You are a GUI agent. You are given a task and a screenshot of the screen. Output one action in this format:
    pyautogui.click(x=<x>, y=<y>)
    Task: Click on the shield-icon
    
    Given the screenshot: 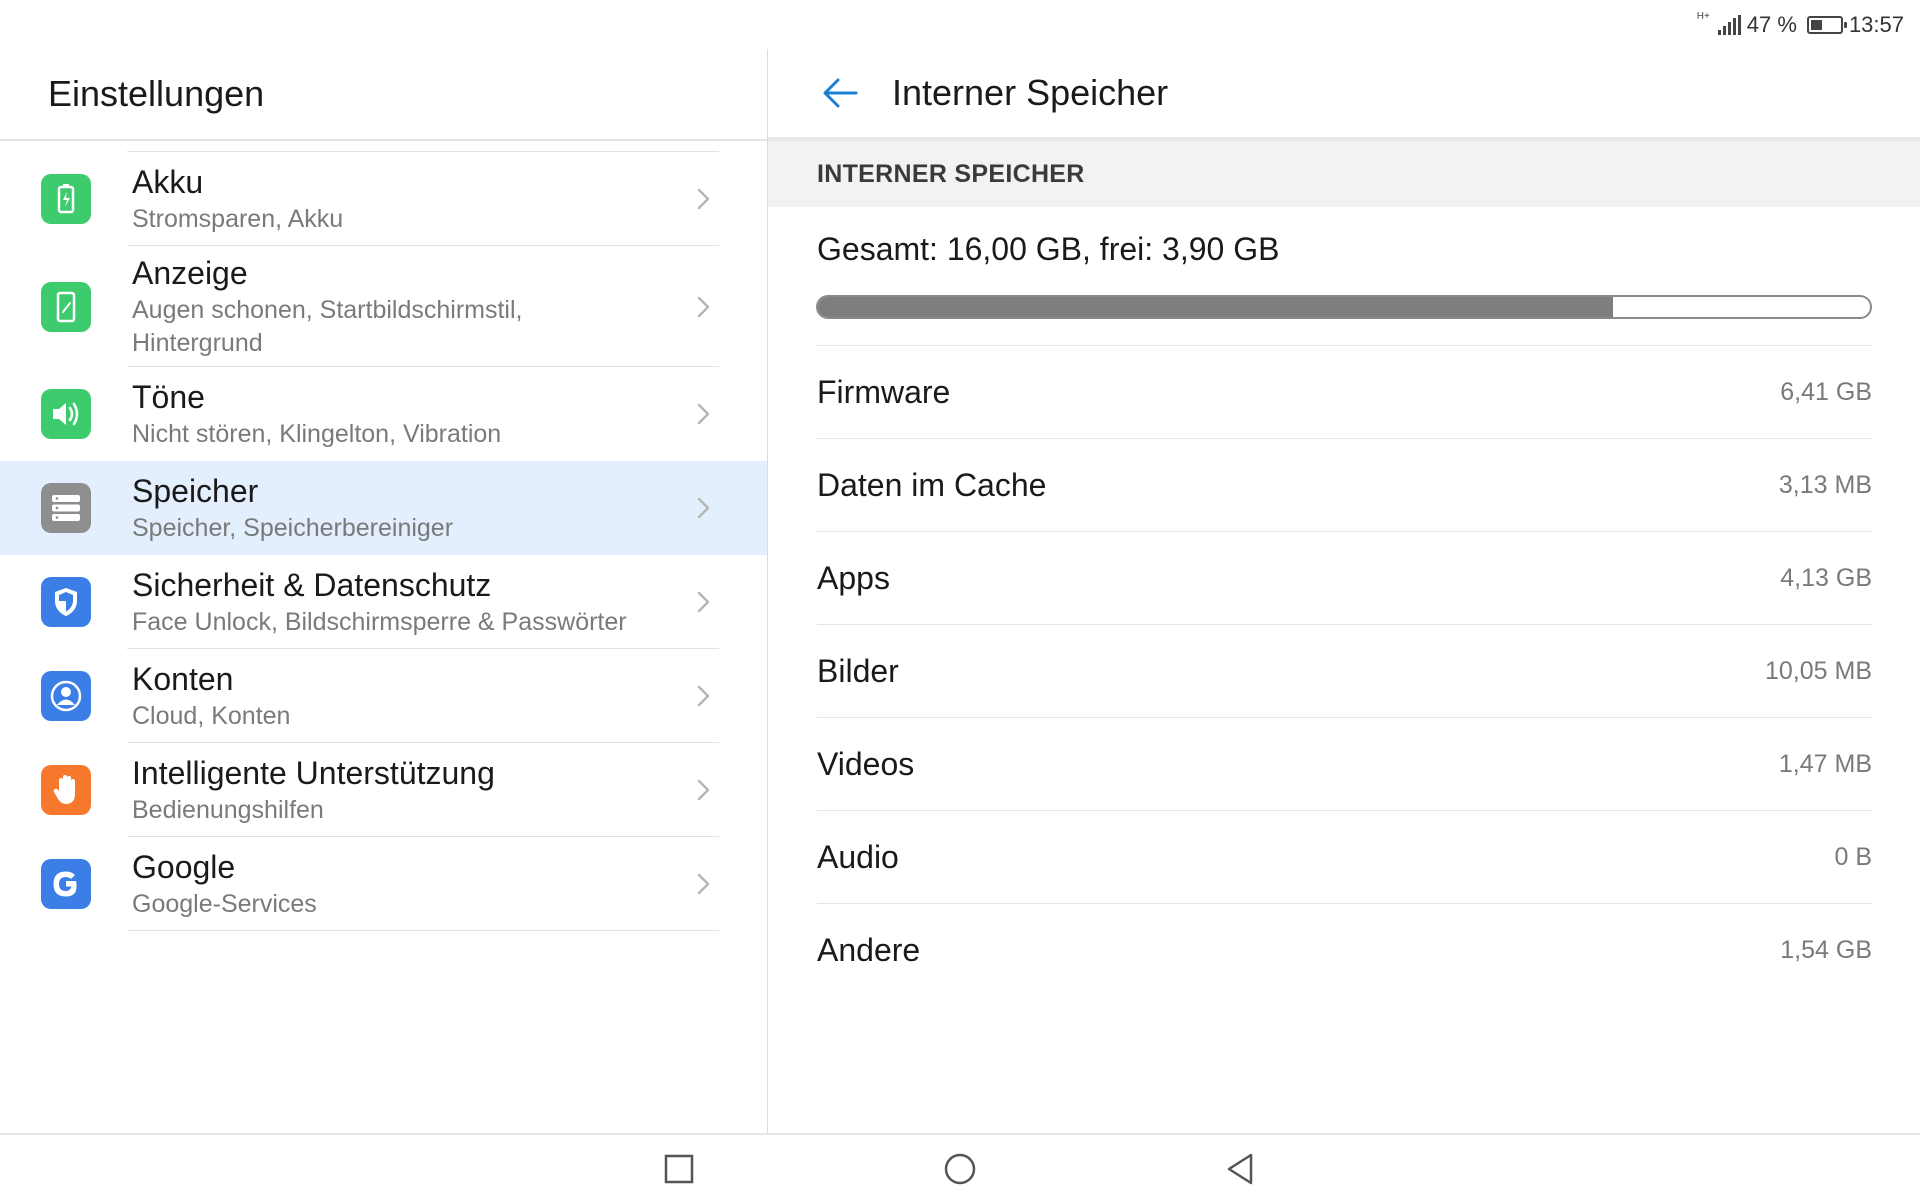 What is the action you would take?
    pyautogui.click(x=66, y=602)
    